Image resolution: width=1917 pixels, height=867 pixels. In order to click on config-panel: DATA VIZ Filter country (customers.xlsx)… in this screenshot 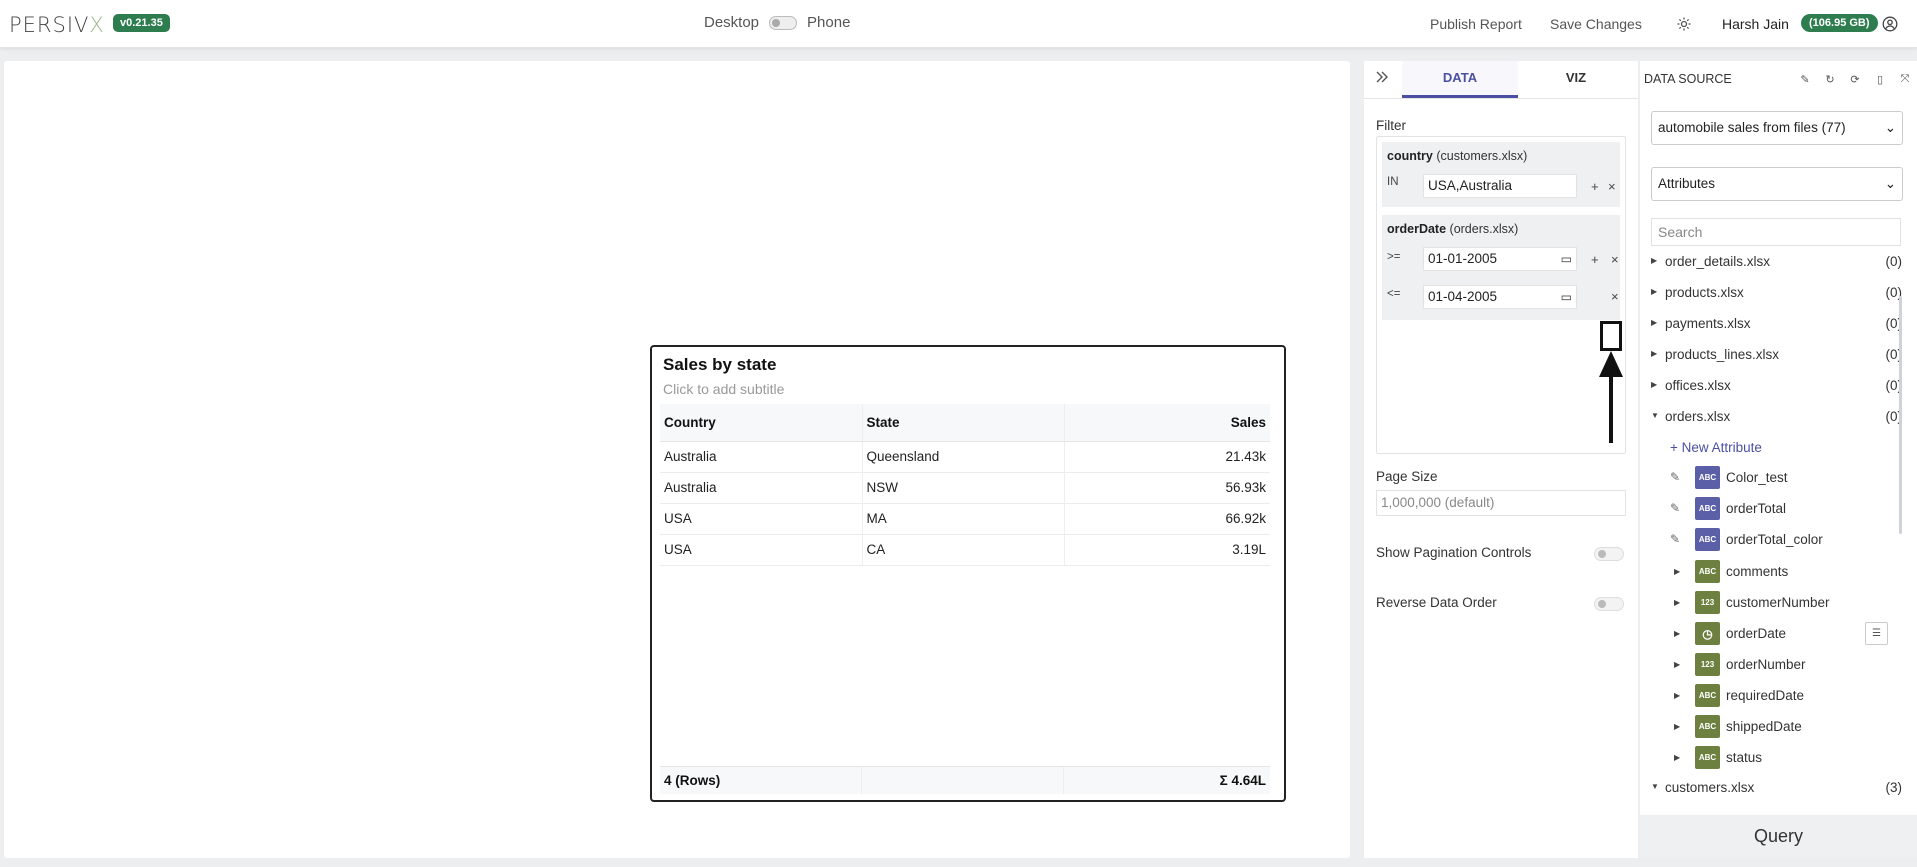, I will do `click(1501, 459)`.